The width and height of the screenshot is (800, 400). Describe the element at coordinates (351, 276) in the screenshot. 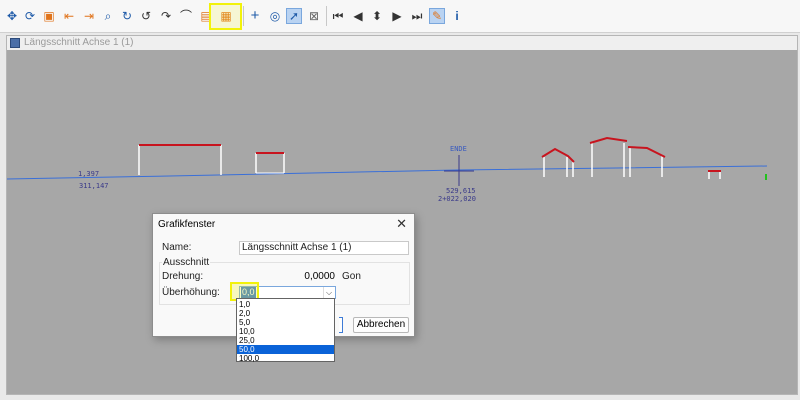

I see `rotation-unit: Gon` at that location.